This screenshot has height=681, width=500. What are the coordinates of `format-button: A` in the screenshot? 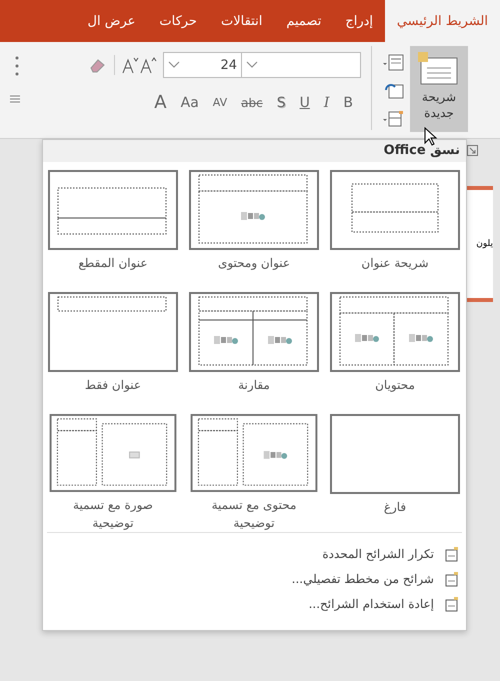 It's located at (160, 102).